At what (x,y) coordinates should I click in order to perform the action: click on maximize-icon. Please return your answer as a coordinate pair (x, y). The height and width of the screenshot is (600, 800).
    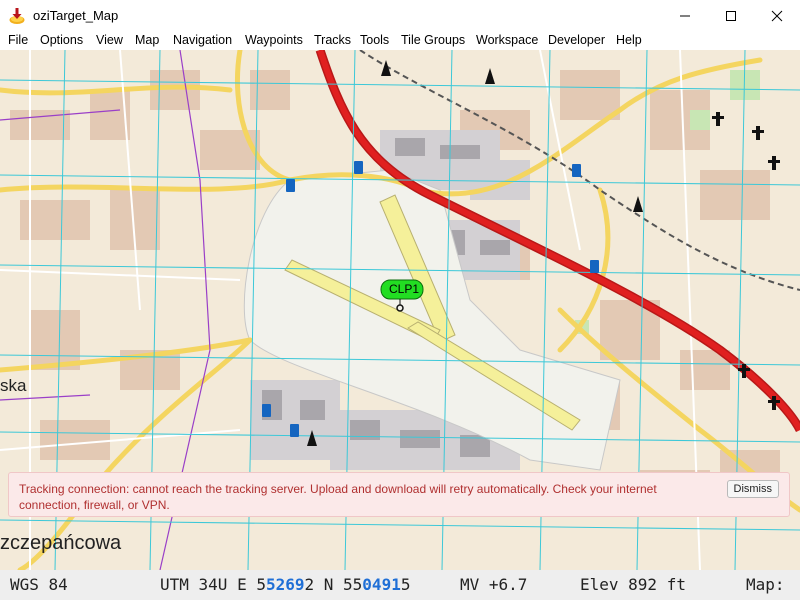
    Looking at the image, I should click on (731, 16).